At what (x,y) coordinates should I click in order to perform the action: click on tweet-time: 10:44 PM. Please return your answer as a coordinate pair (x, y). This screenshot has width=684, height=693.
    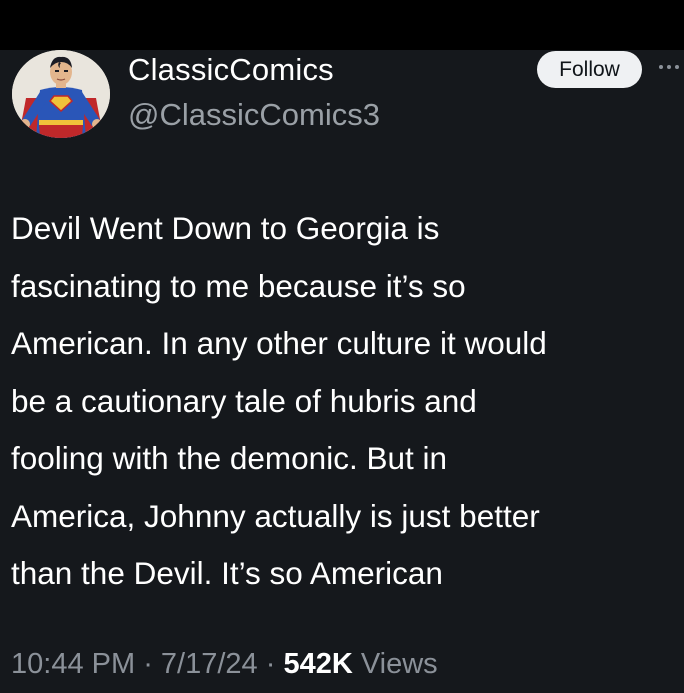
    Looking at the image, I should click on (73, 664).